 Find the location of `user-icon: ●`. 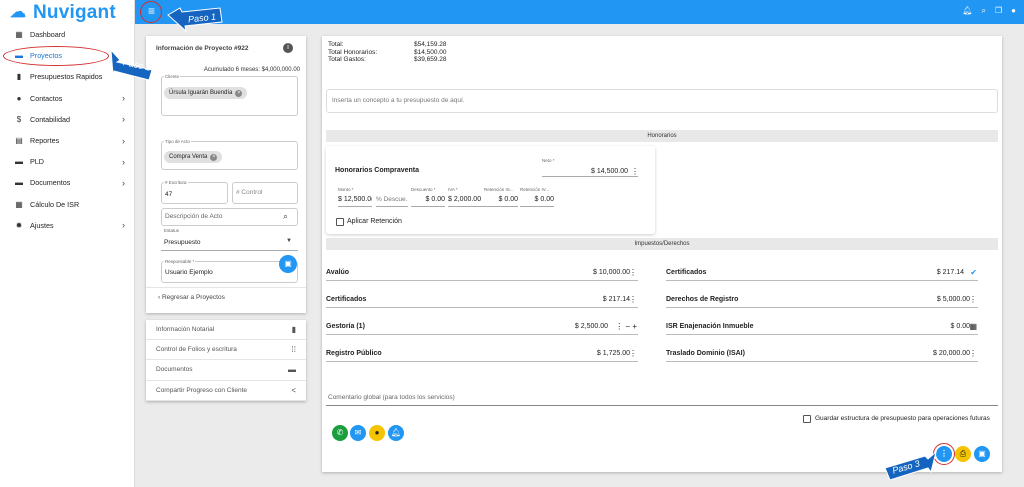

user-icon: ● is located at coordinates (1013, 11).